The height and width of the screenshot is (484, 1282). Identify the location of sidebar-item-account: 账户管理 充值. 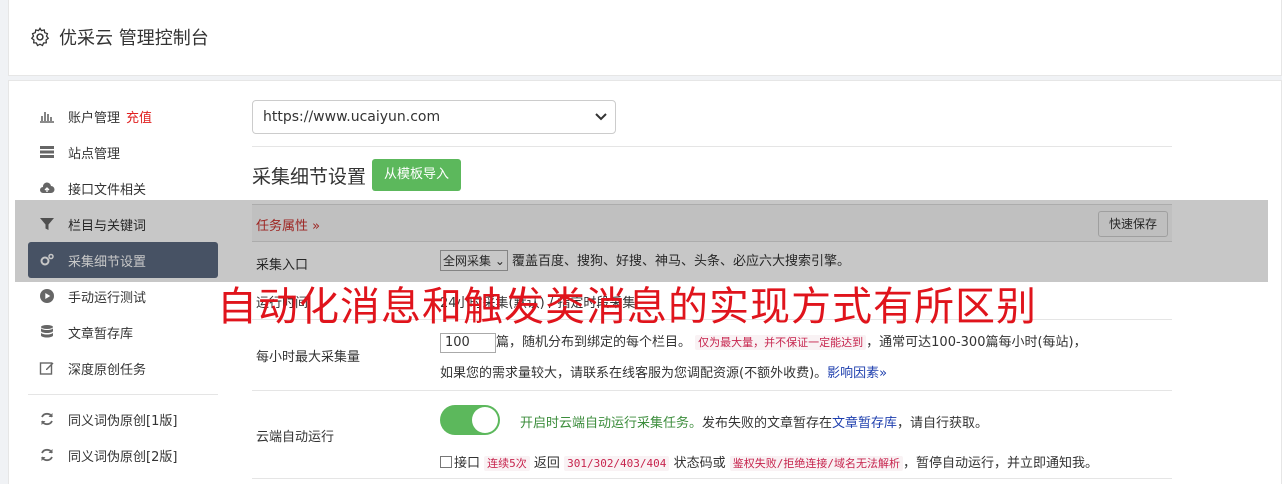
(123, 116).